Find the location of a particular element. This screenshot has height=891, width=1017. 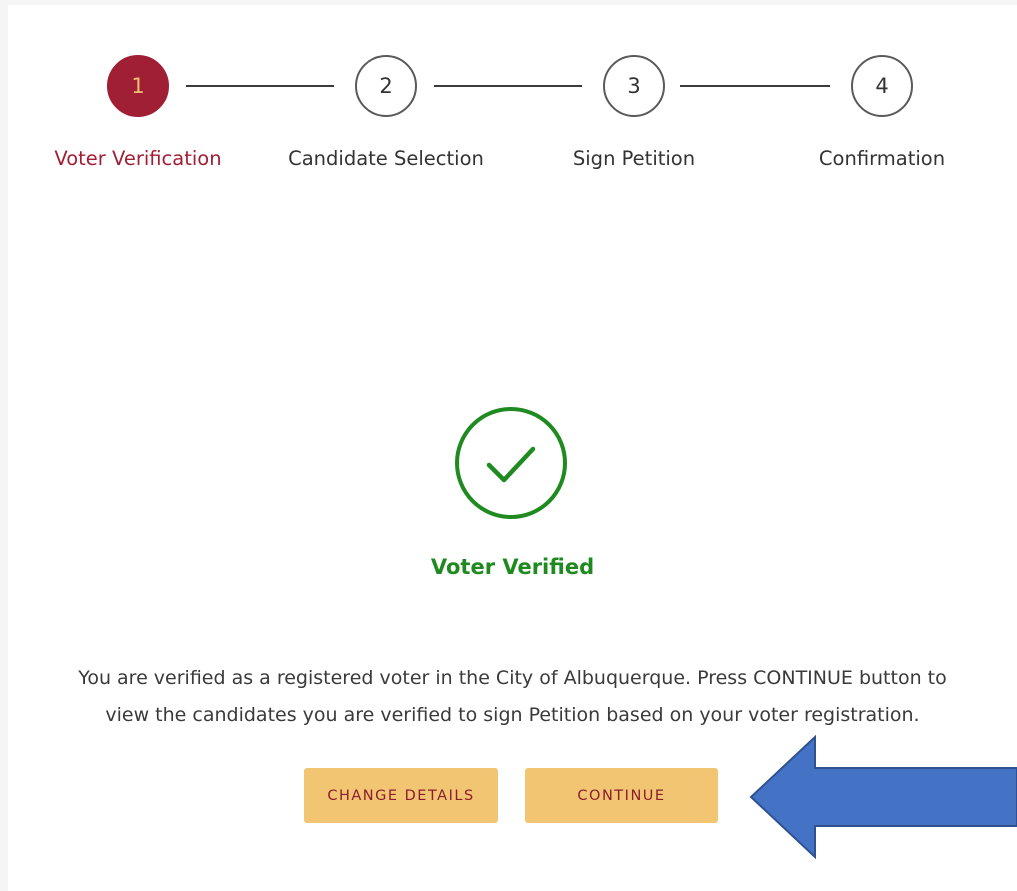

change-details-button: CHANGE DETAILS is located at coordinates (401, 795).